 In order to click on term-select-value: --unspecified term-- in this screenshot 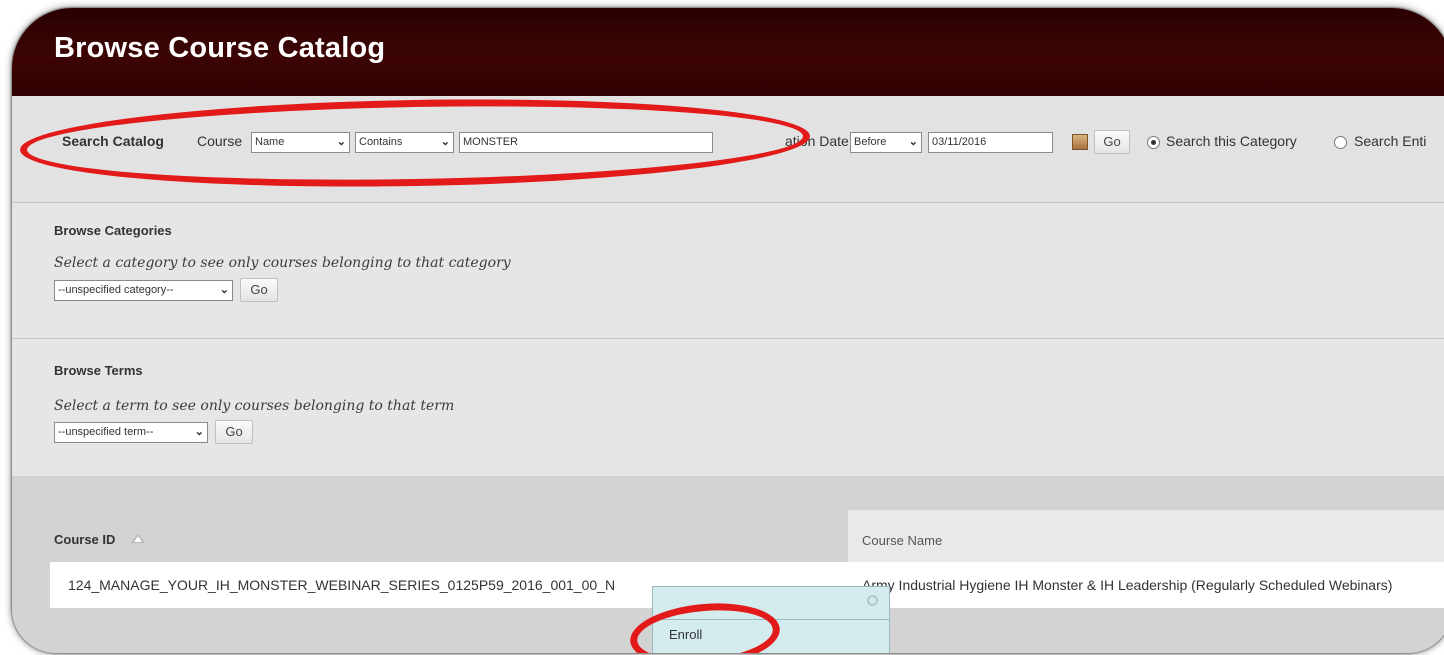, I will do `click(106, 432)`.